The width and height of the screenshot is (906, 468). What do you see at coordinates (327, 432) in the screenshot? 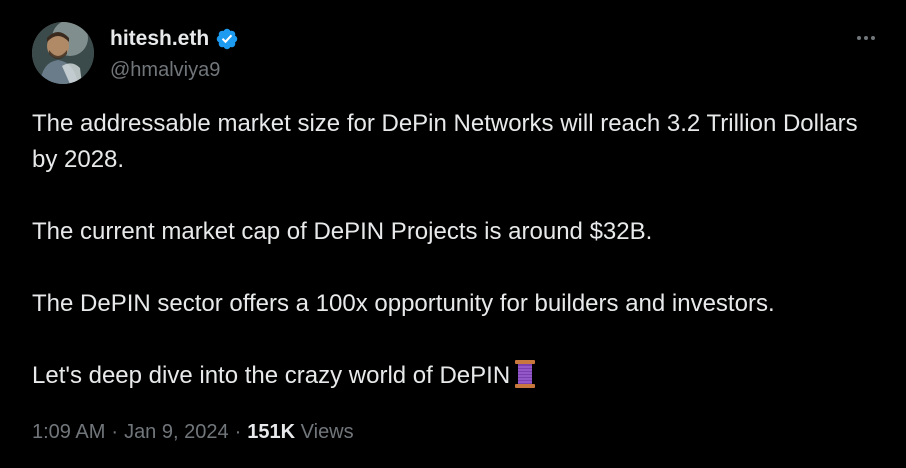
I see `views-label: Views` at bounding box center [327, 432].